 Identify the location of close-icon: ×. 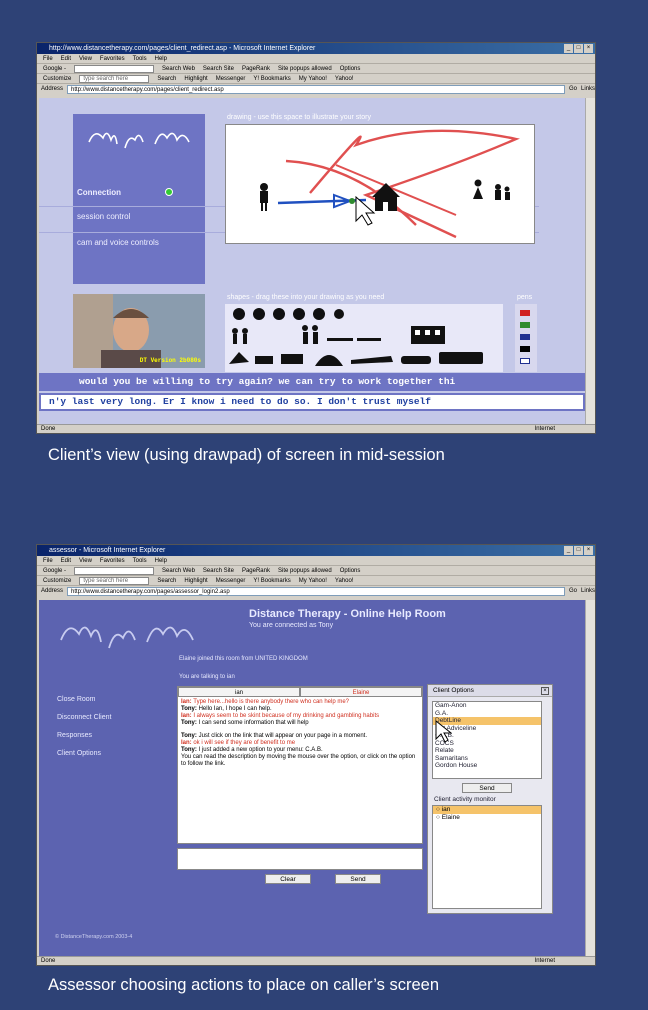
(545, 691).